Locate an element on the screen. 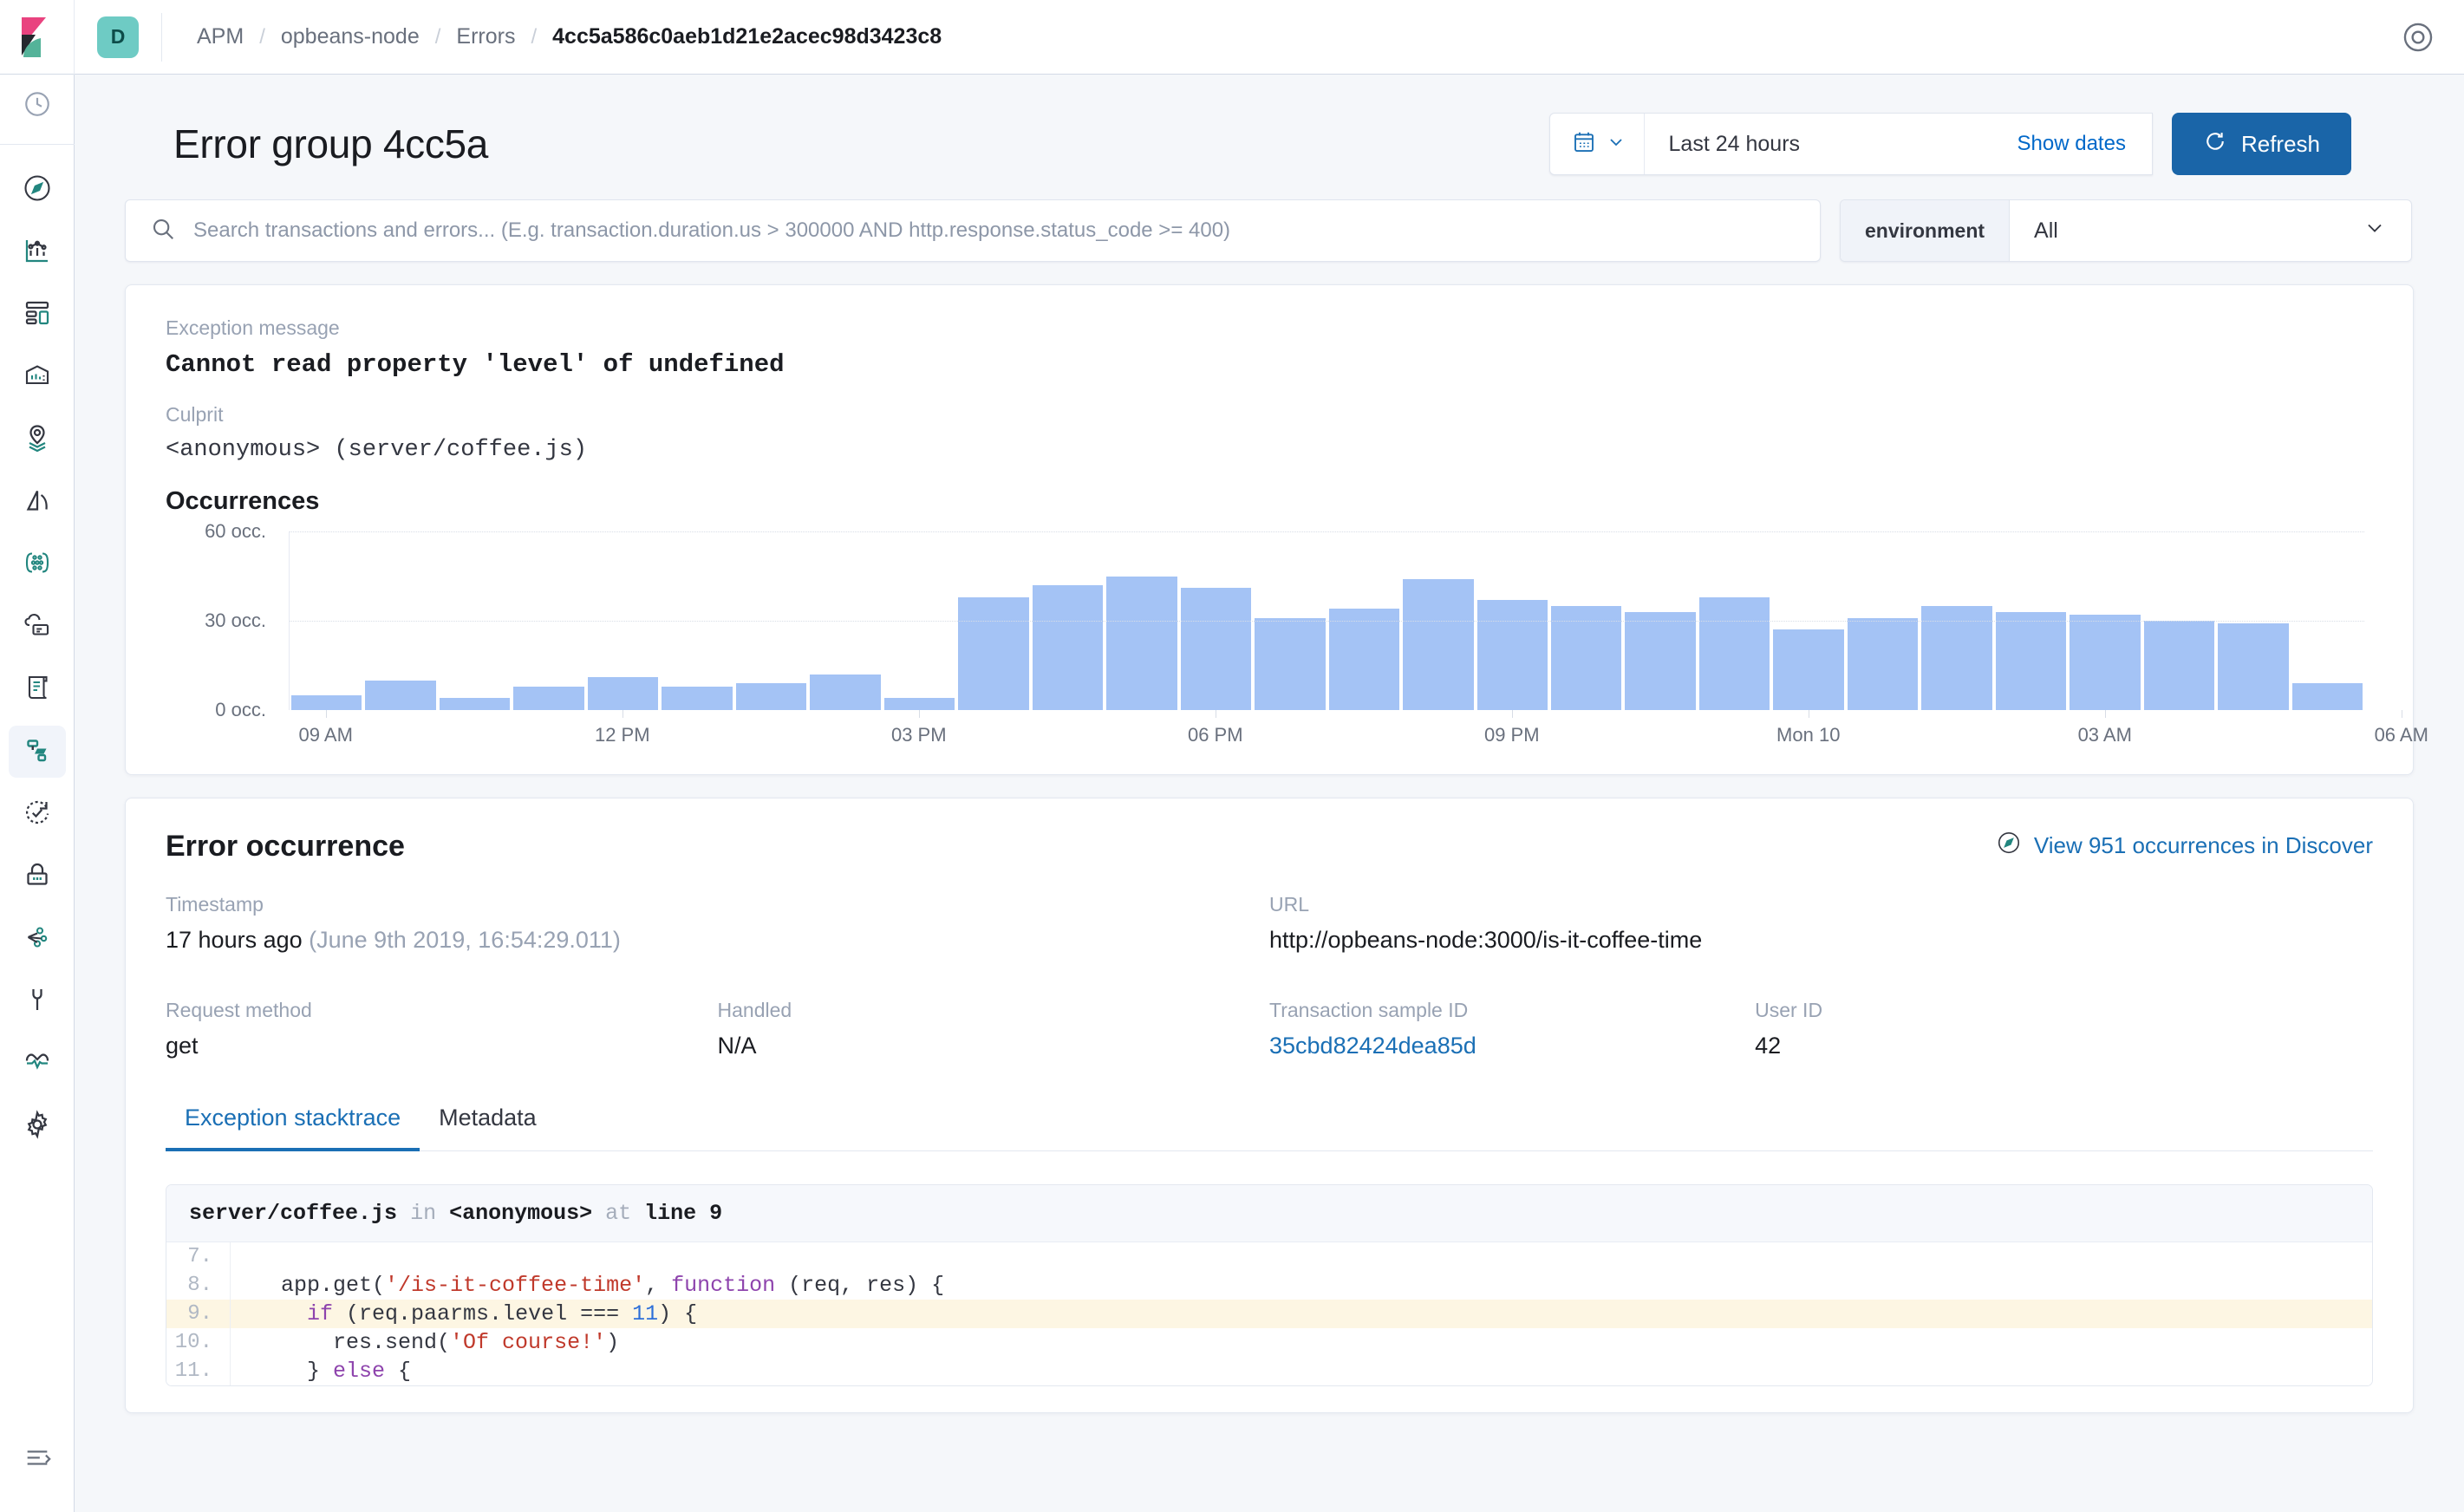 This screenshot has height=1512, width=2464. calendar-icon is located at coordinates (1584, 144).